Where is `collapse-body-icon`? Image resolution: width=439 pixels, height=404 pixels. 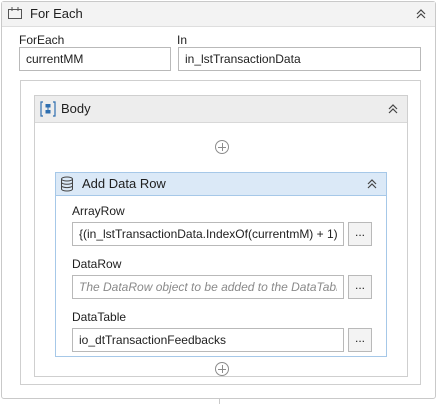
collapse-body-icon is located at coordinates (393, 109).